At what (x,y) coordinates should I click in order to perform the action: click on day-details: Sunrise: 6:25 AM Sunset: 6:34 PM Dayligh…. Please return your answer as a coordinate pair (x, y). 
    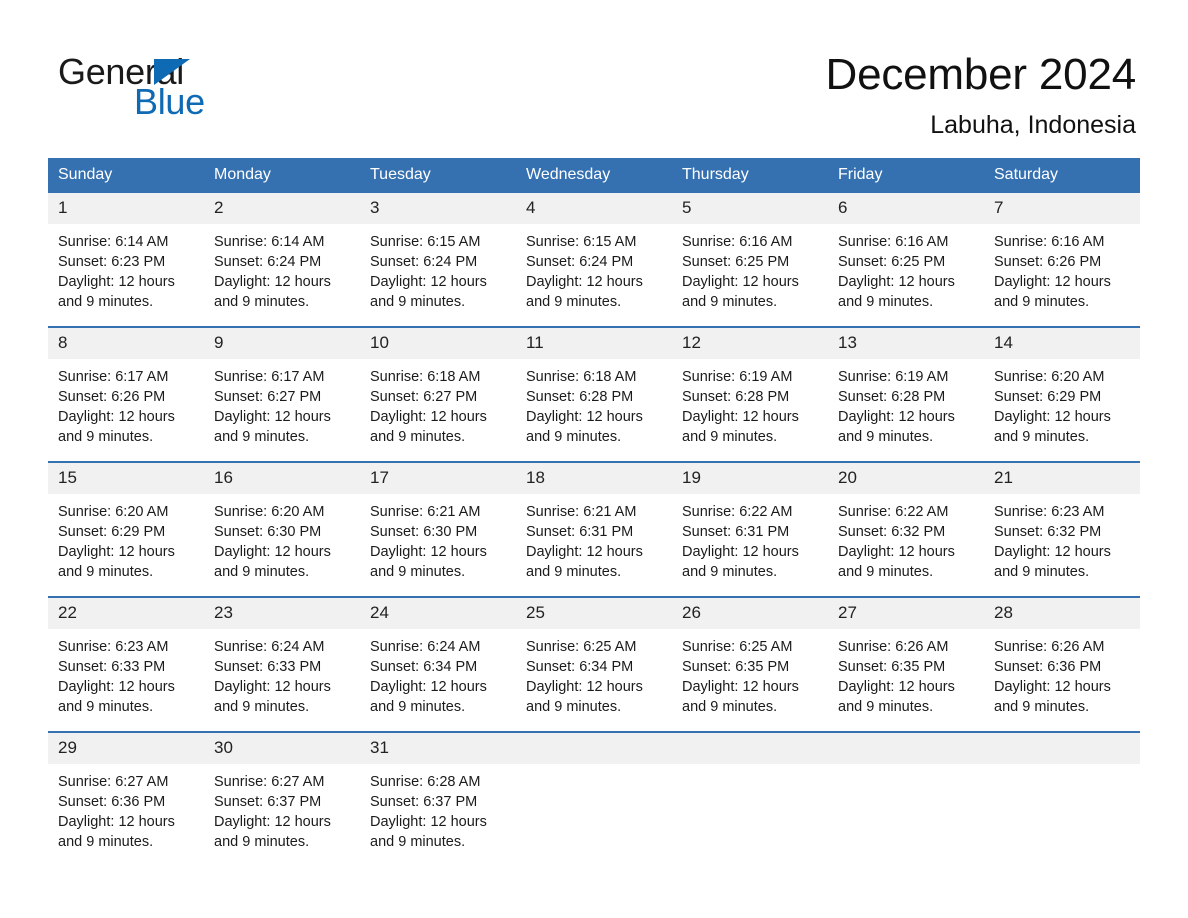
    Looking at the image, I should click on (594, 673).